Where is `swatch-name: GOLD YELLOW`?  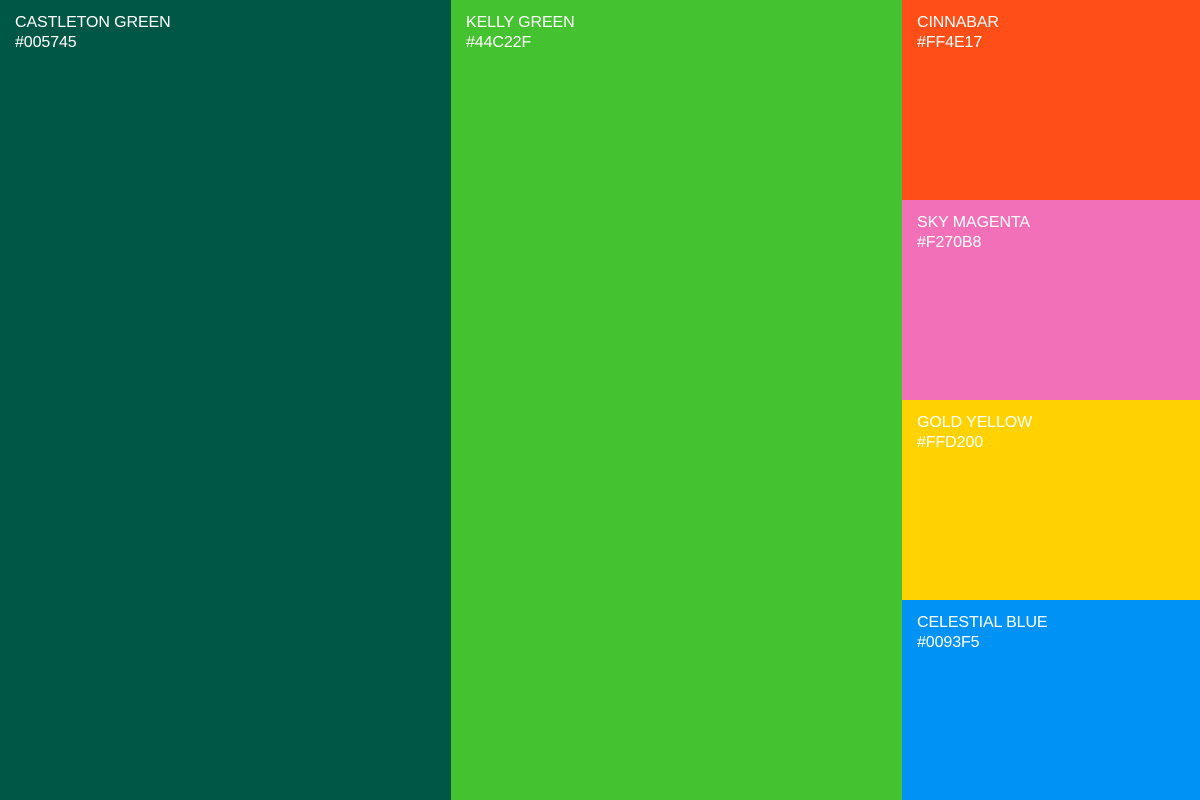
swatch-name: GOLD YELLOW is located at coordinates (975, 422).